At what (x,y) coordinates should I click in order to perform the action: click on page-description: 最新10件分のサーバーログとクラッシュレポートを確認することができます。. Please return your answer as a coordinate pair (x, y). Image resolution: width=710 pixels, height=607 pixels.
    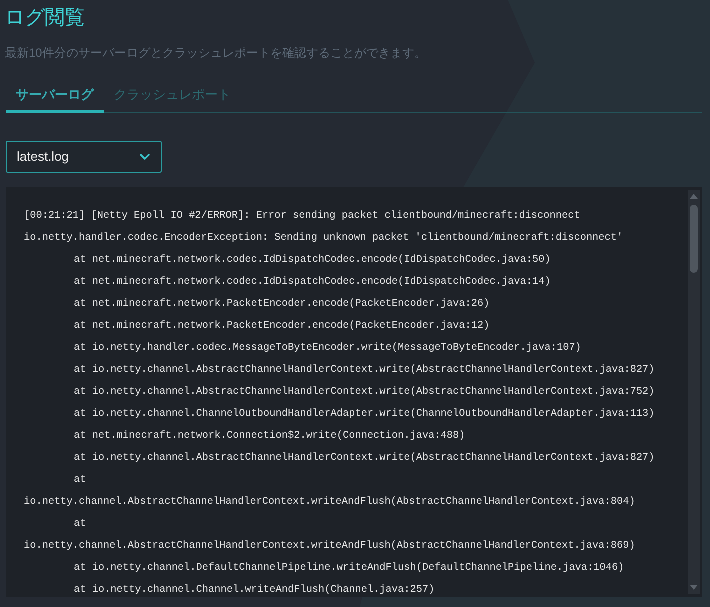
    Looking at the image, I should click on (215, 53).